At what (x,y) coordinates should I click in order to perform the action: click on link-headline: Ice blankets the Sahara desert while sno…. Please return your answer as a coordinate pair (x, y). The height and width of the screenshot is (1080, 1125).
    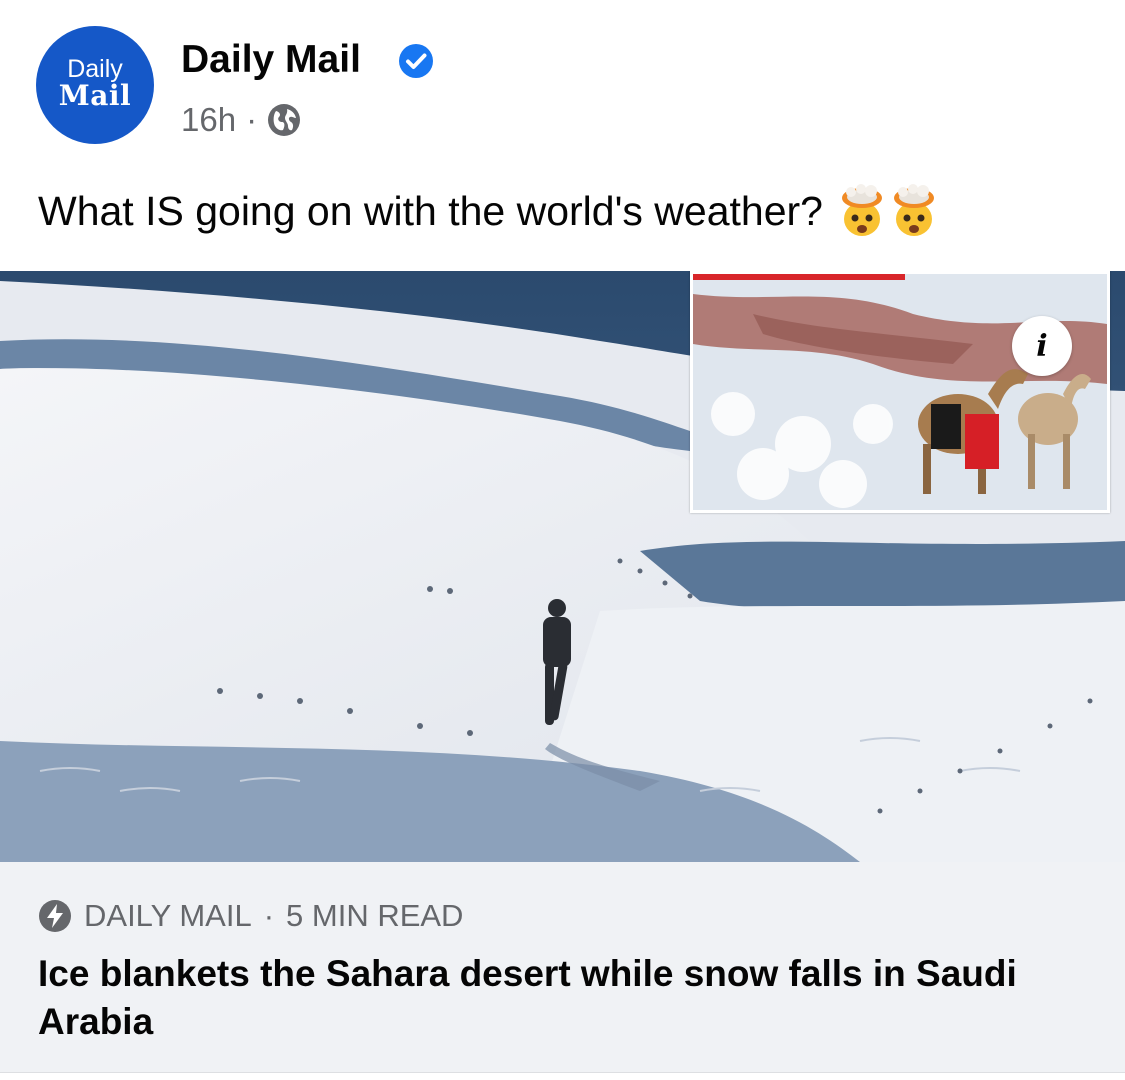
    Looking at the image, I should click on (558, 998).